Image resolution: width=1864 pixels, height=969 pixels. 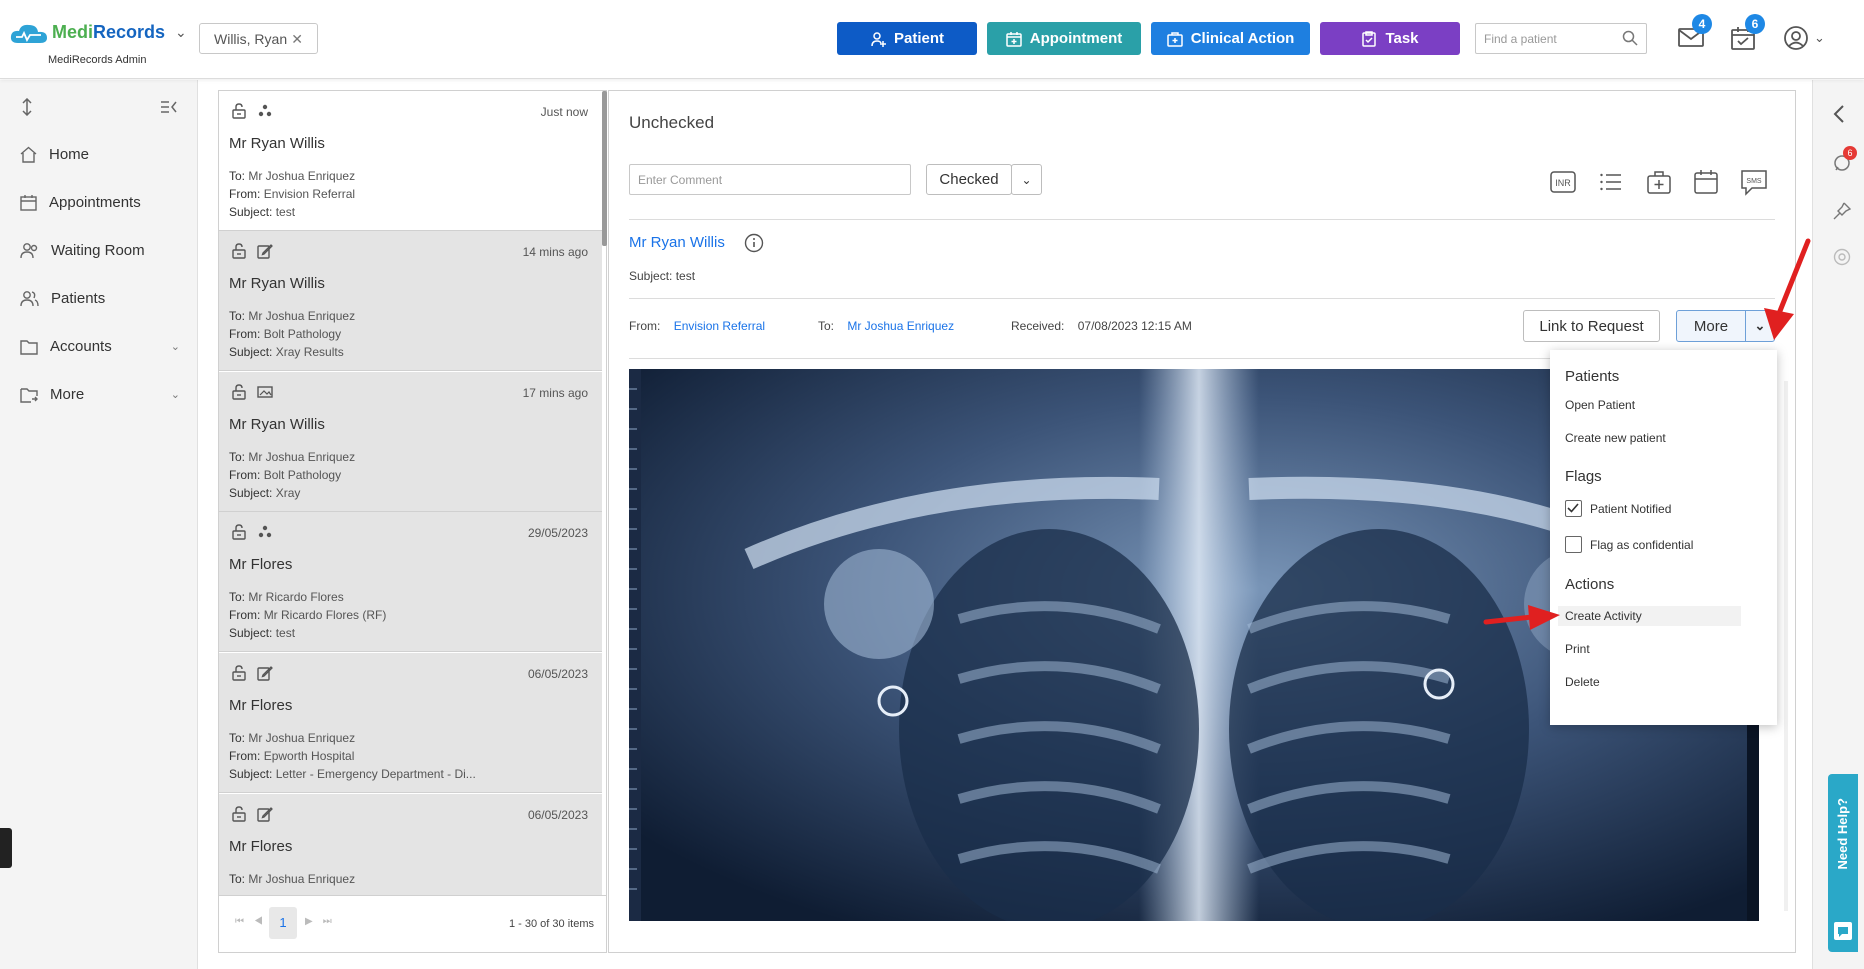 What do you see at coordinates (555, 252) in the screenshot?
I see `message-time: 14 mins ago` at bounding box center [555, 252].